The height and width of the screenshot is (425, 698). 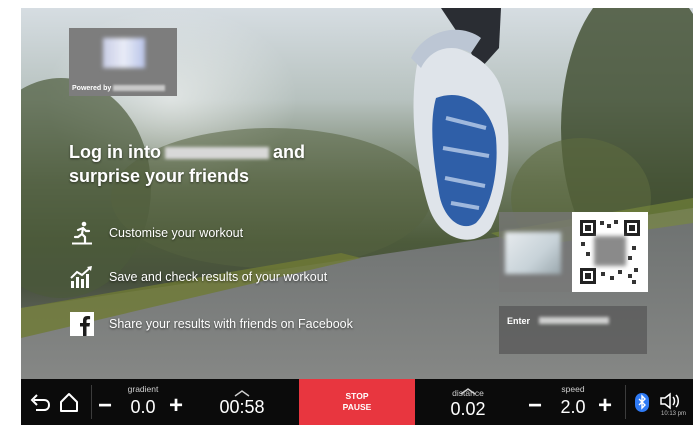 I want to click on brand-logo-image, so click(x=124, y=53).